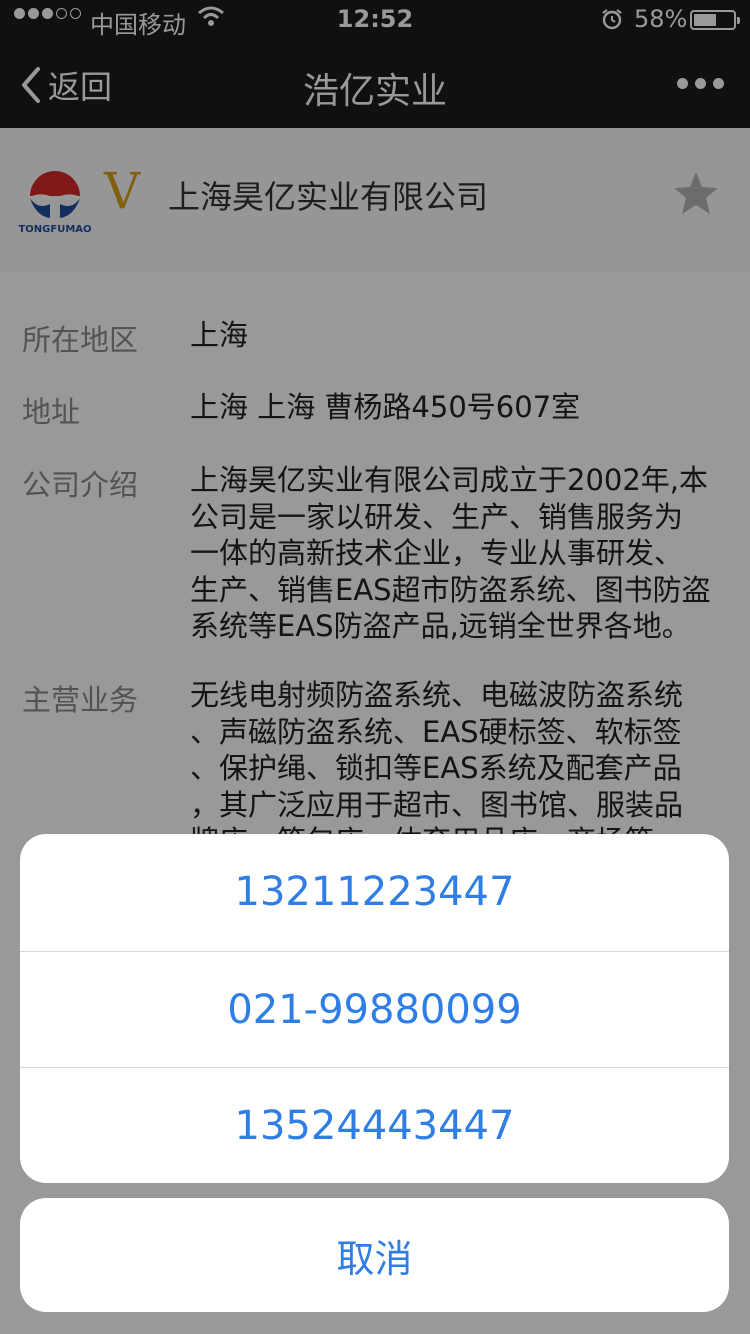 This screenshot has width=750, height=1334. I want to click on phone-option-2: 021-99880099, so click(374, 1010).